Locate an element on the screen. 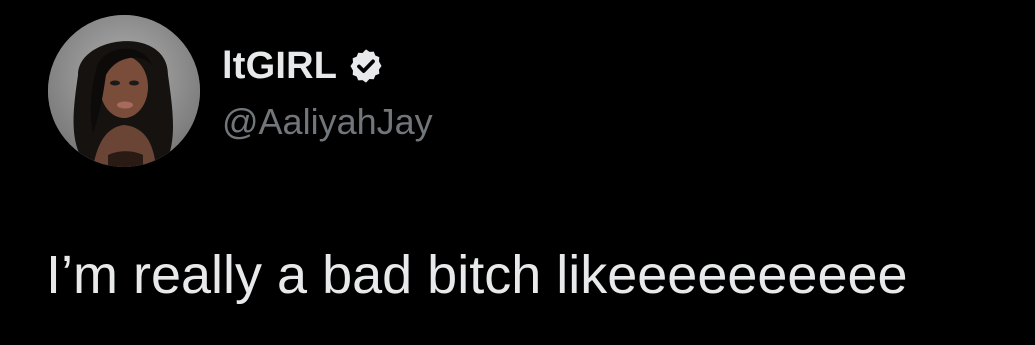 The width and height of the screenshot is (1035, 345). verified-badge-icon is located at coordinates (366, 66).